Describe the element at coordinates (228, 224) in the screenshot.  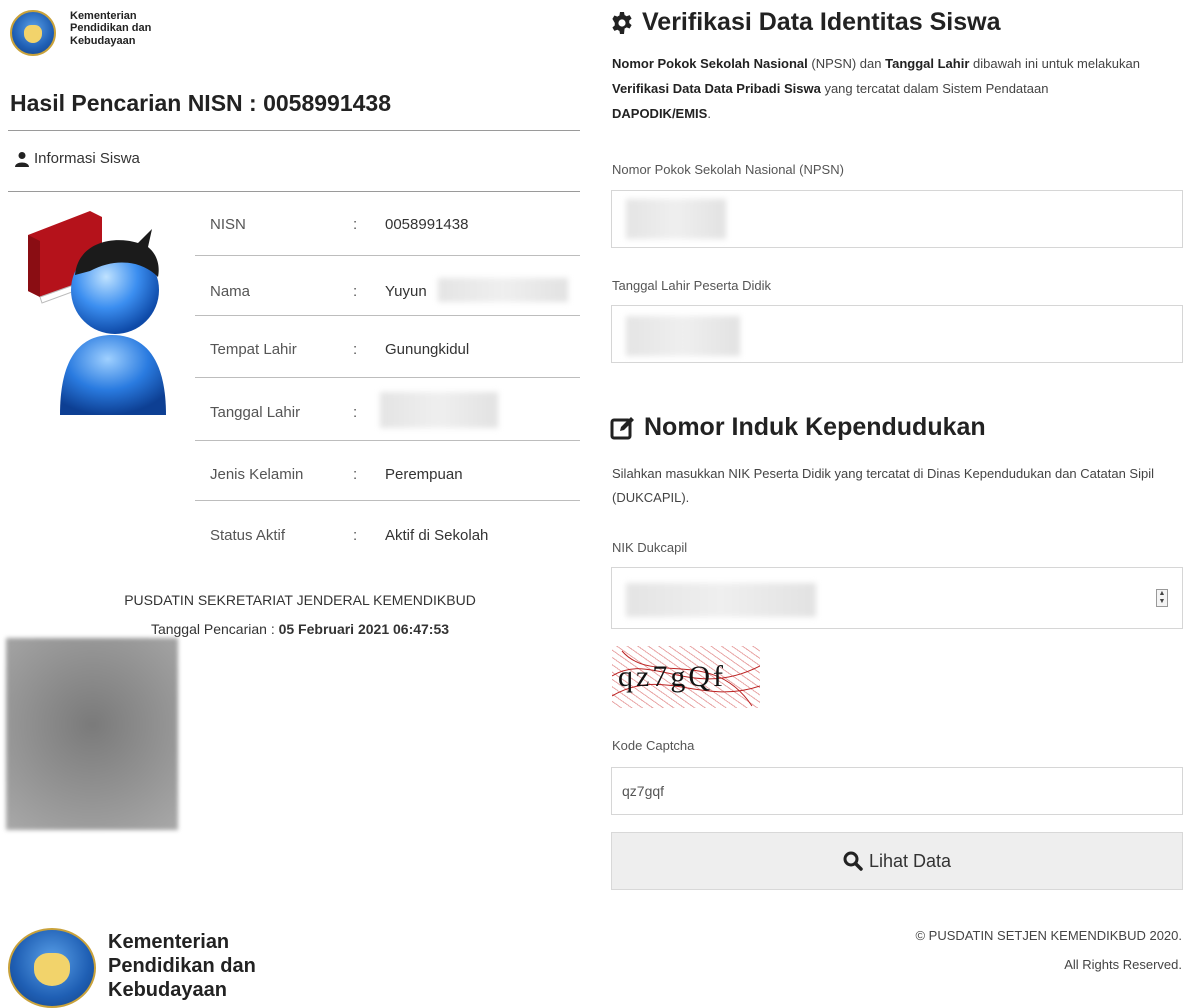
I see `nisn-label: NISN` at that location.